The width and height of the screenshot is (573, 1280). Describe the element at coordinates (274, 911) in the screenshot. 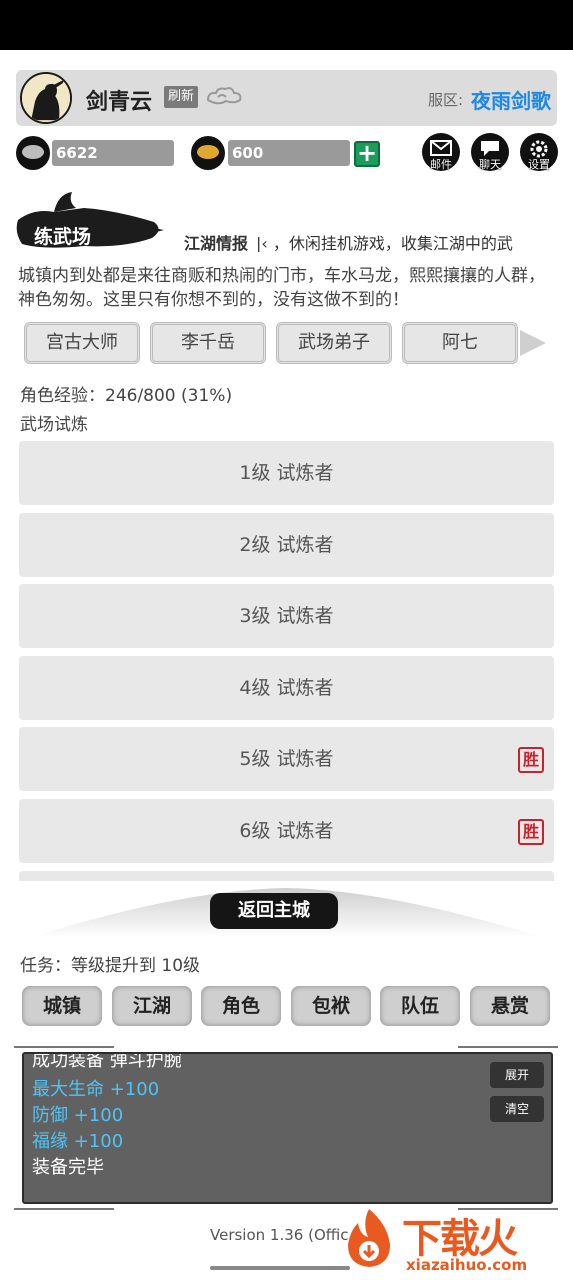

I see `return-to-city-button: 返回主城` at that location.